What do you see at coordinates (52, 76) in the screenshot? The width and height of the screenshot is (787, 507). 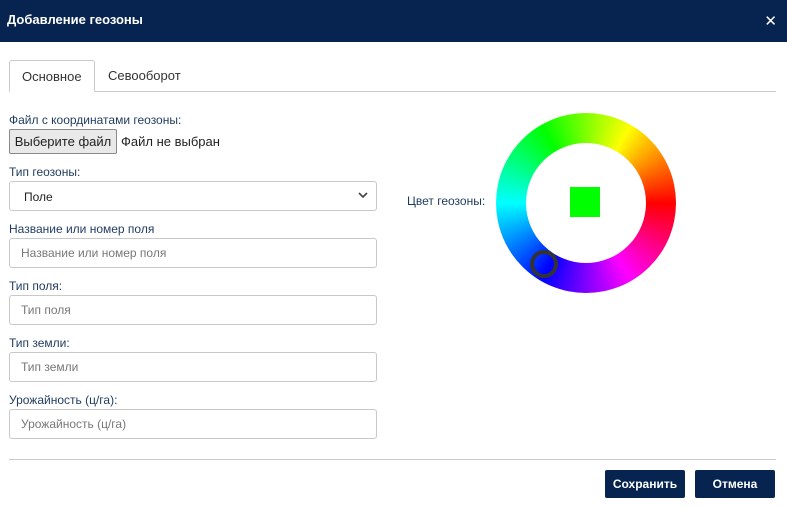 I see `tab-main: Основное` at bounding box center [52, 76].